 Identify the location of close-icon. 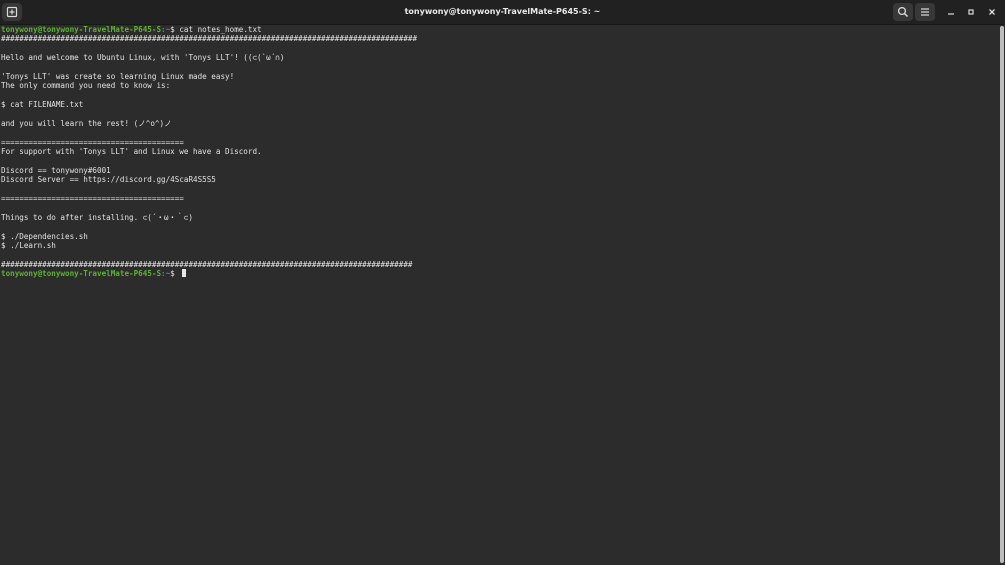
(992, 12).